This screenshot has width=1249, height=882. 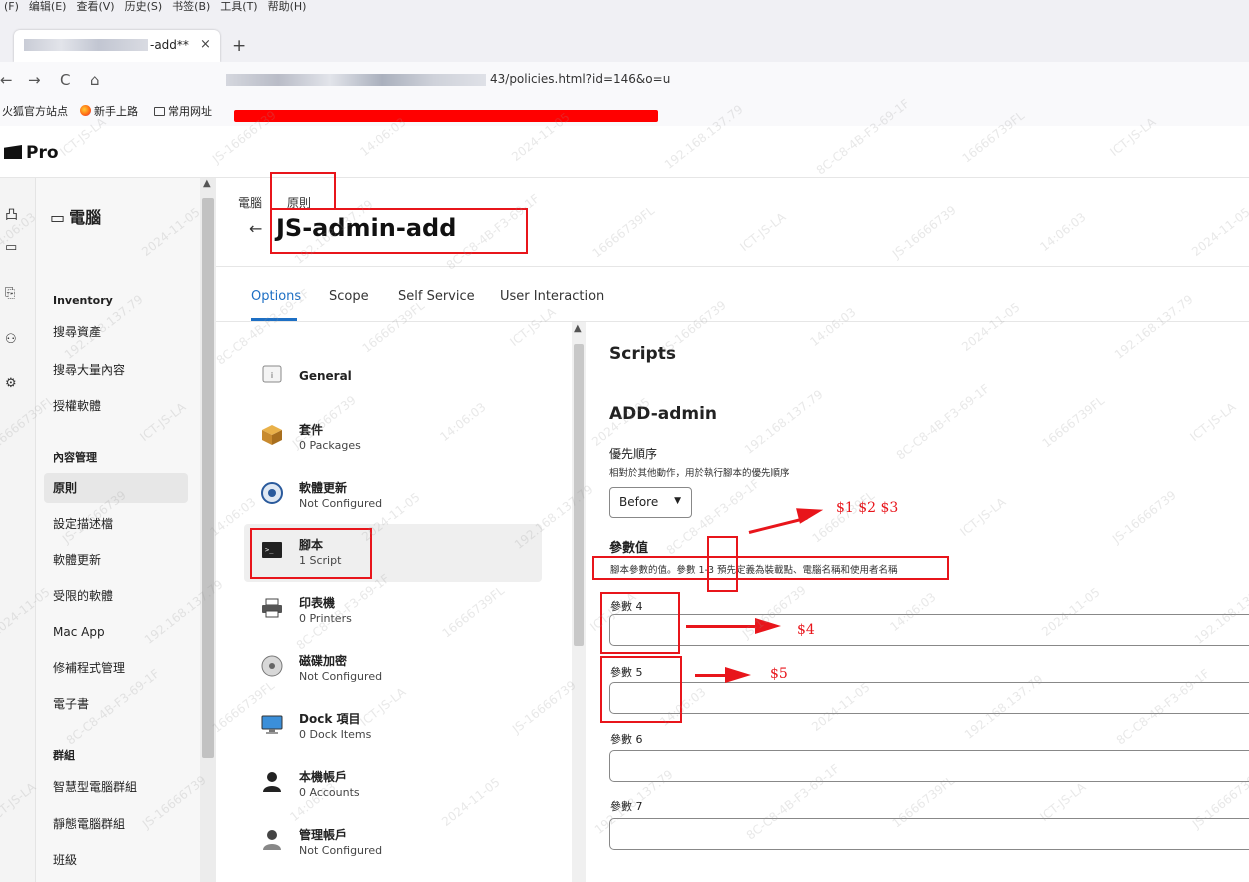 What do you see at coordinates (580, 79) in the screenshot?
I see `url-text: 43/policies.html?id=146&o=u` at bounding box center [580, 79].